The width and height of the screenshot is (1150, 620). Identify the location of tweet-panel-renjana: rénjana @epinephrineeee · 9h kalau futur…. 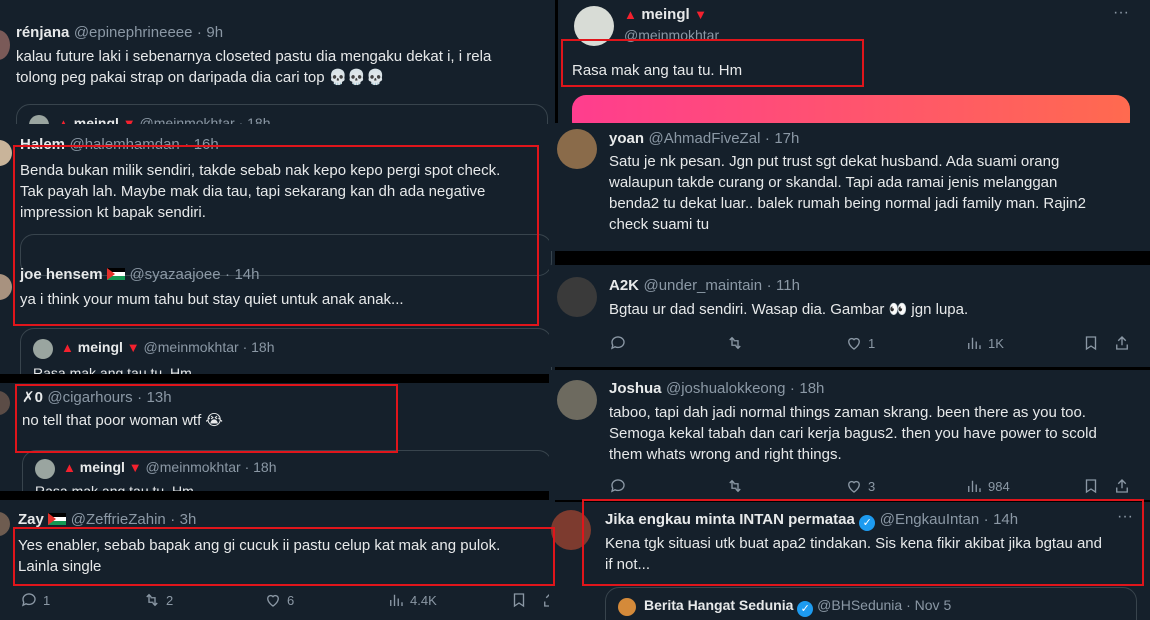
(277, 66).